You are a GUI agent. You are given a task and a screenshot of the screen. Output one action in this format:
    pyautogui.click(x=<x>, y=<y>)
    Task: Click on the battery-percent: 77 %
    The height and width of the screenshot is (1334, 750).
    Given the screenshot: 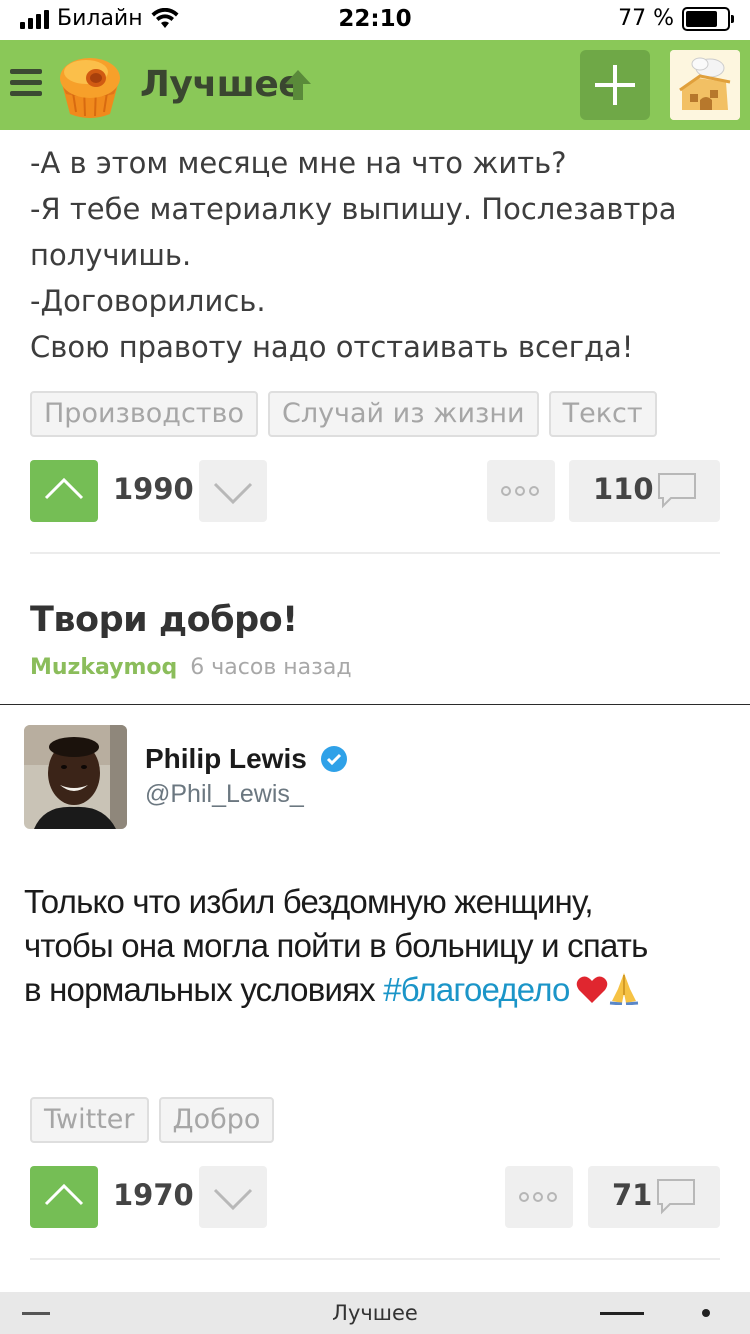 What is the action you would take?
    pyautogui.click(x=646, y=18)
    